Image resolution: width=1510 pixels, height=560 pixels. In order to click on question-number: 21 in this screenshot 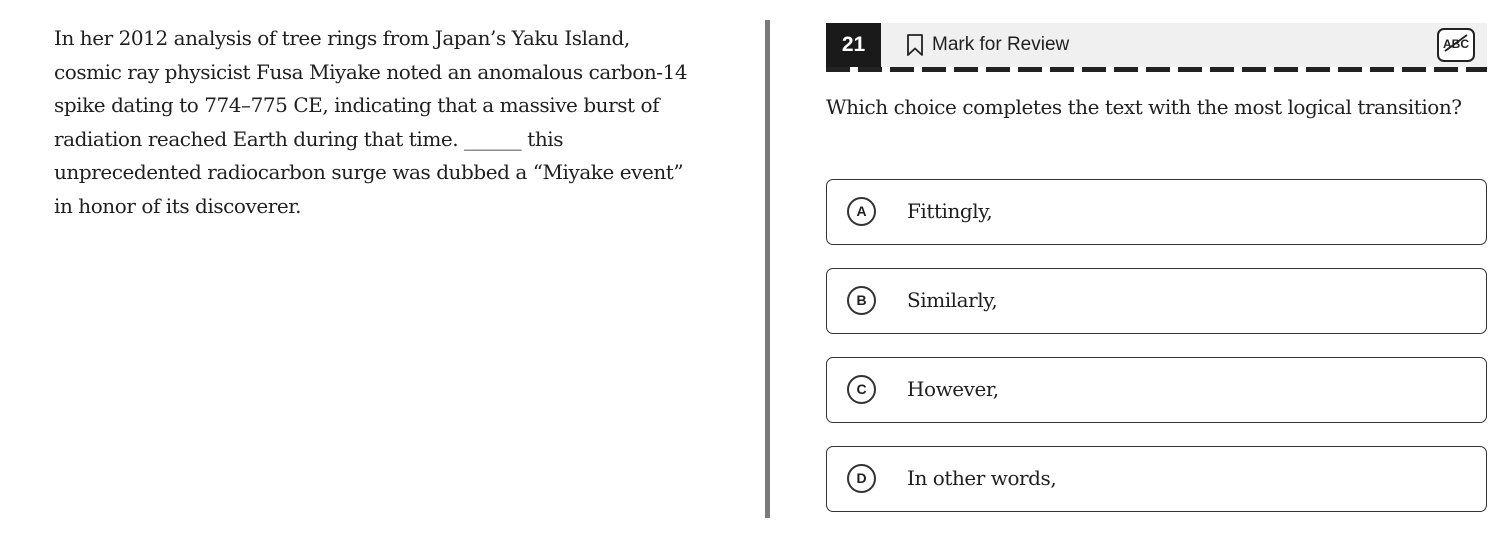, I will do `click(853, 45)`.